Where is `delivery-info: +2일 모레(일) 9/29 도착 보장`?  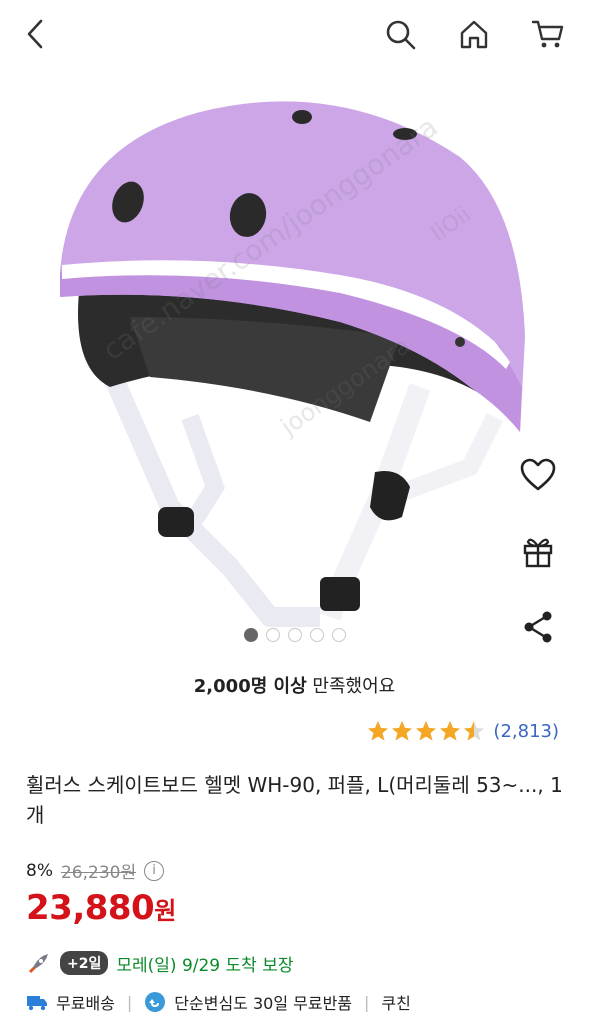
delivery-info: +2일 모레(일) 9/29 도착 보장 is located at coordinates (160, 963).